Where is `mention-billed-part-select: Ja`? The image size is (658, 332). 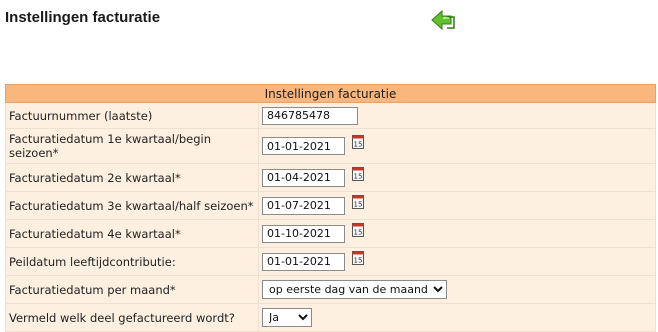 mention-billed-part-select: Ja is located at coordinates (287, 317).